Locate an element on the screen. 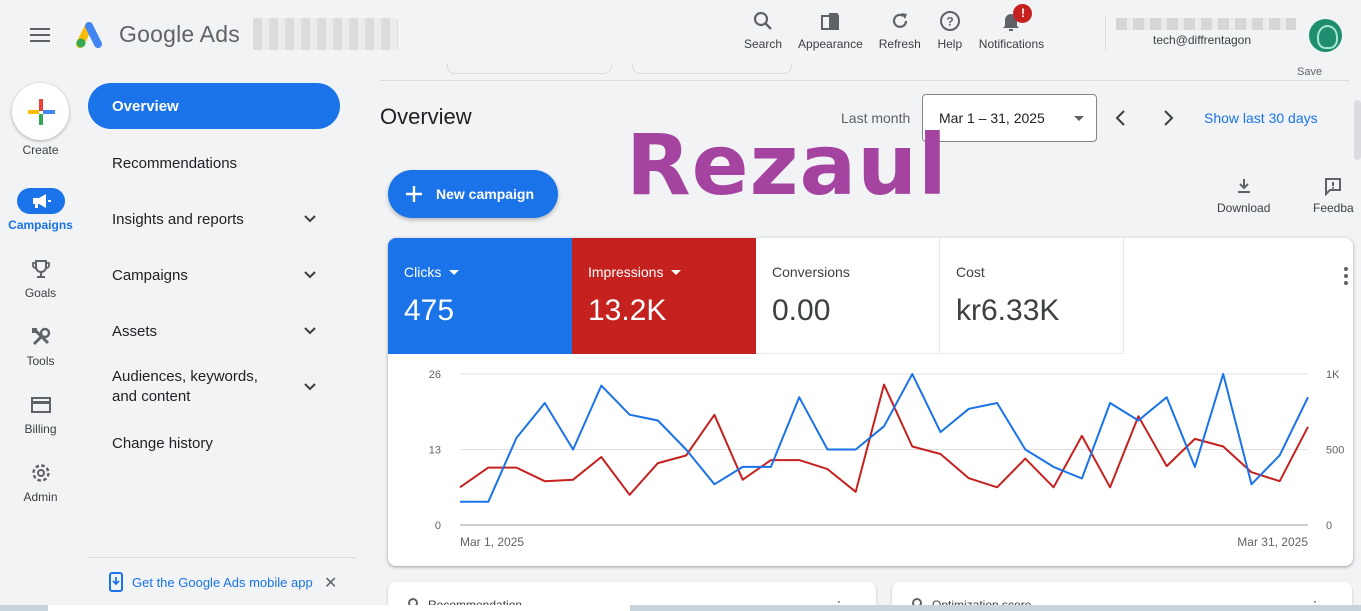 This screenshot has width=1361, height=611. chart-y-tick-left: 0 is located at coordinates (438, 526).